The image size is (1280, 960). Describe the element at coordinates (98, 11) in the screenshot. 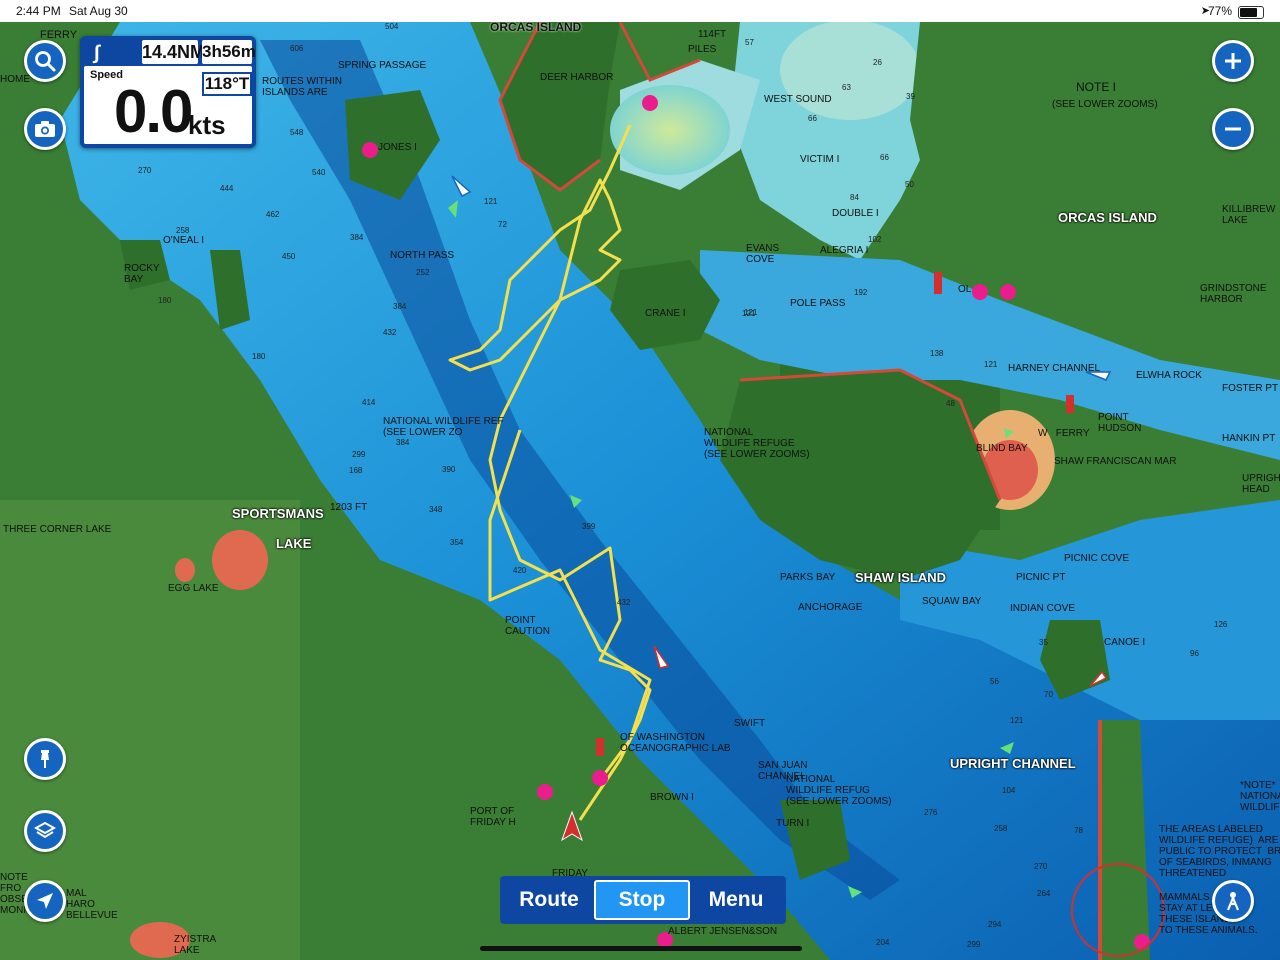

I see `status-date: Sat Aug 30` at that location.